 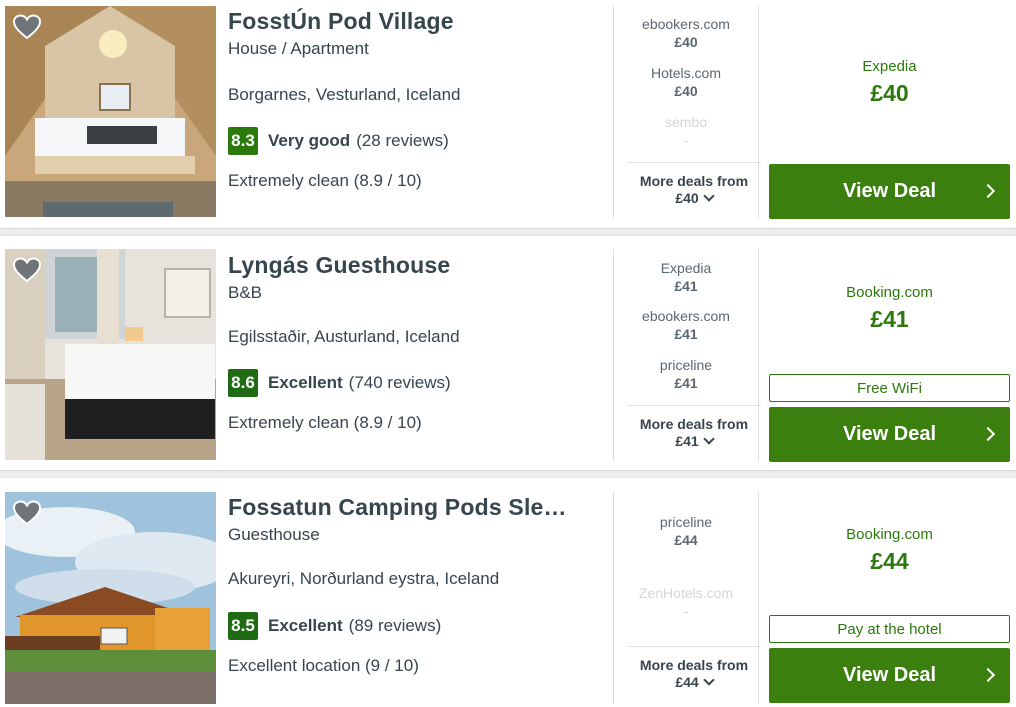 I want to click on rating: 8.6 Excellent (740 reviews), so click(x=339, y=383).